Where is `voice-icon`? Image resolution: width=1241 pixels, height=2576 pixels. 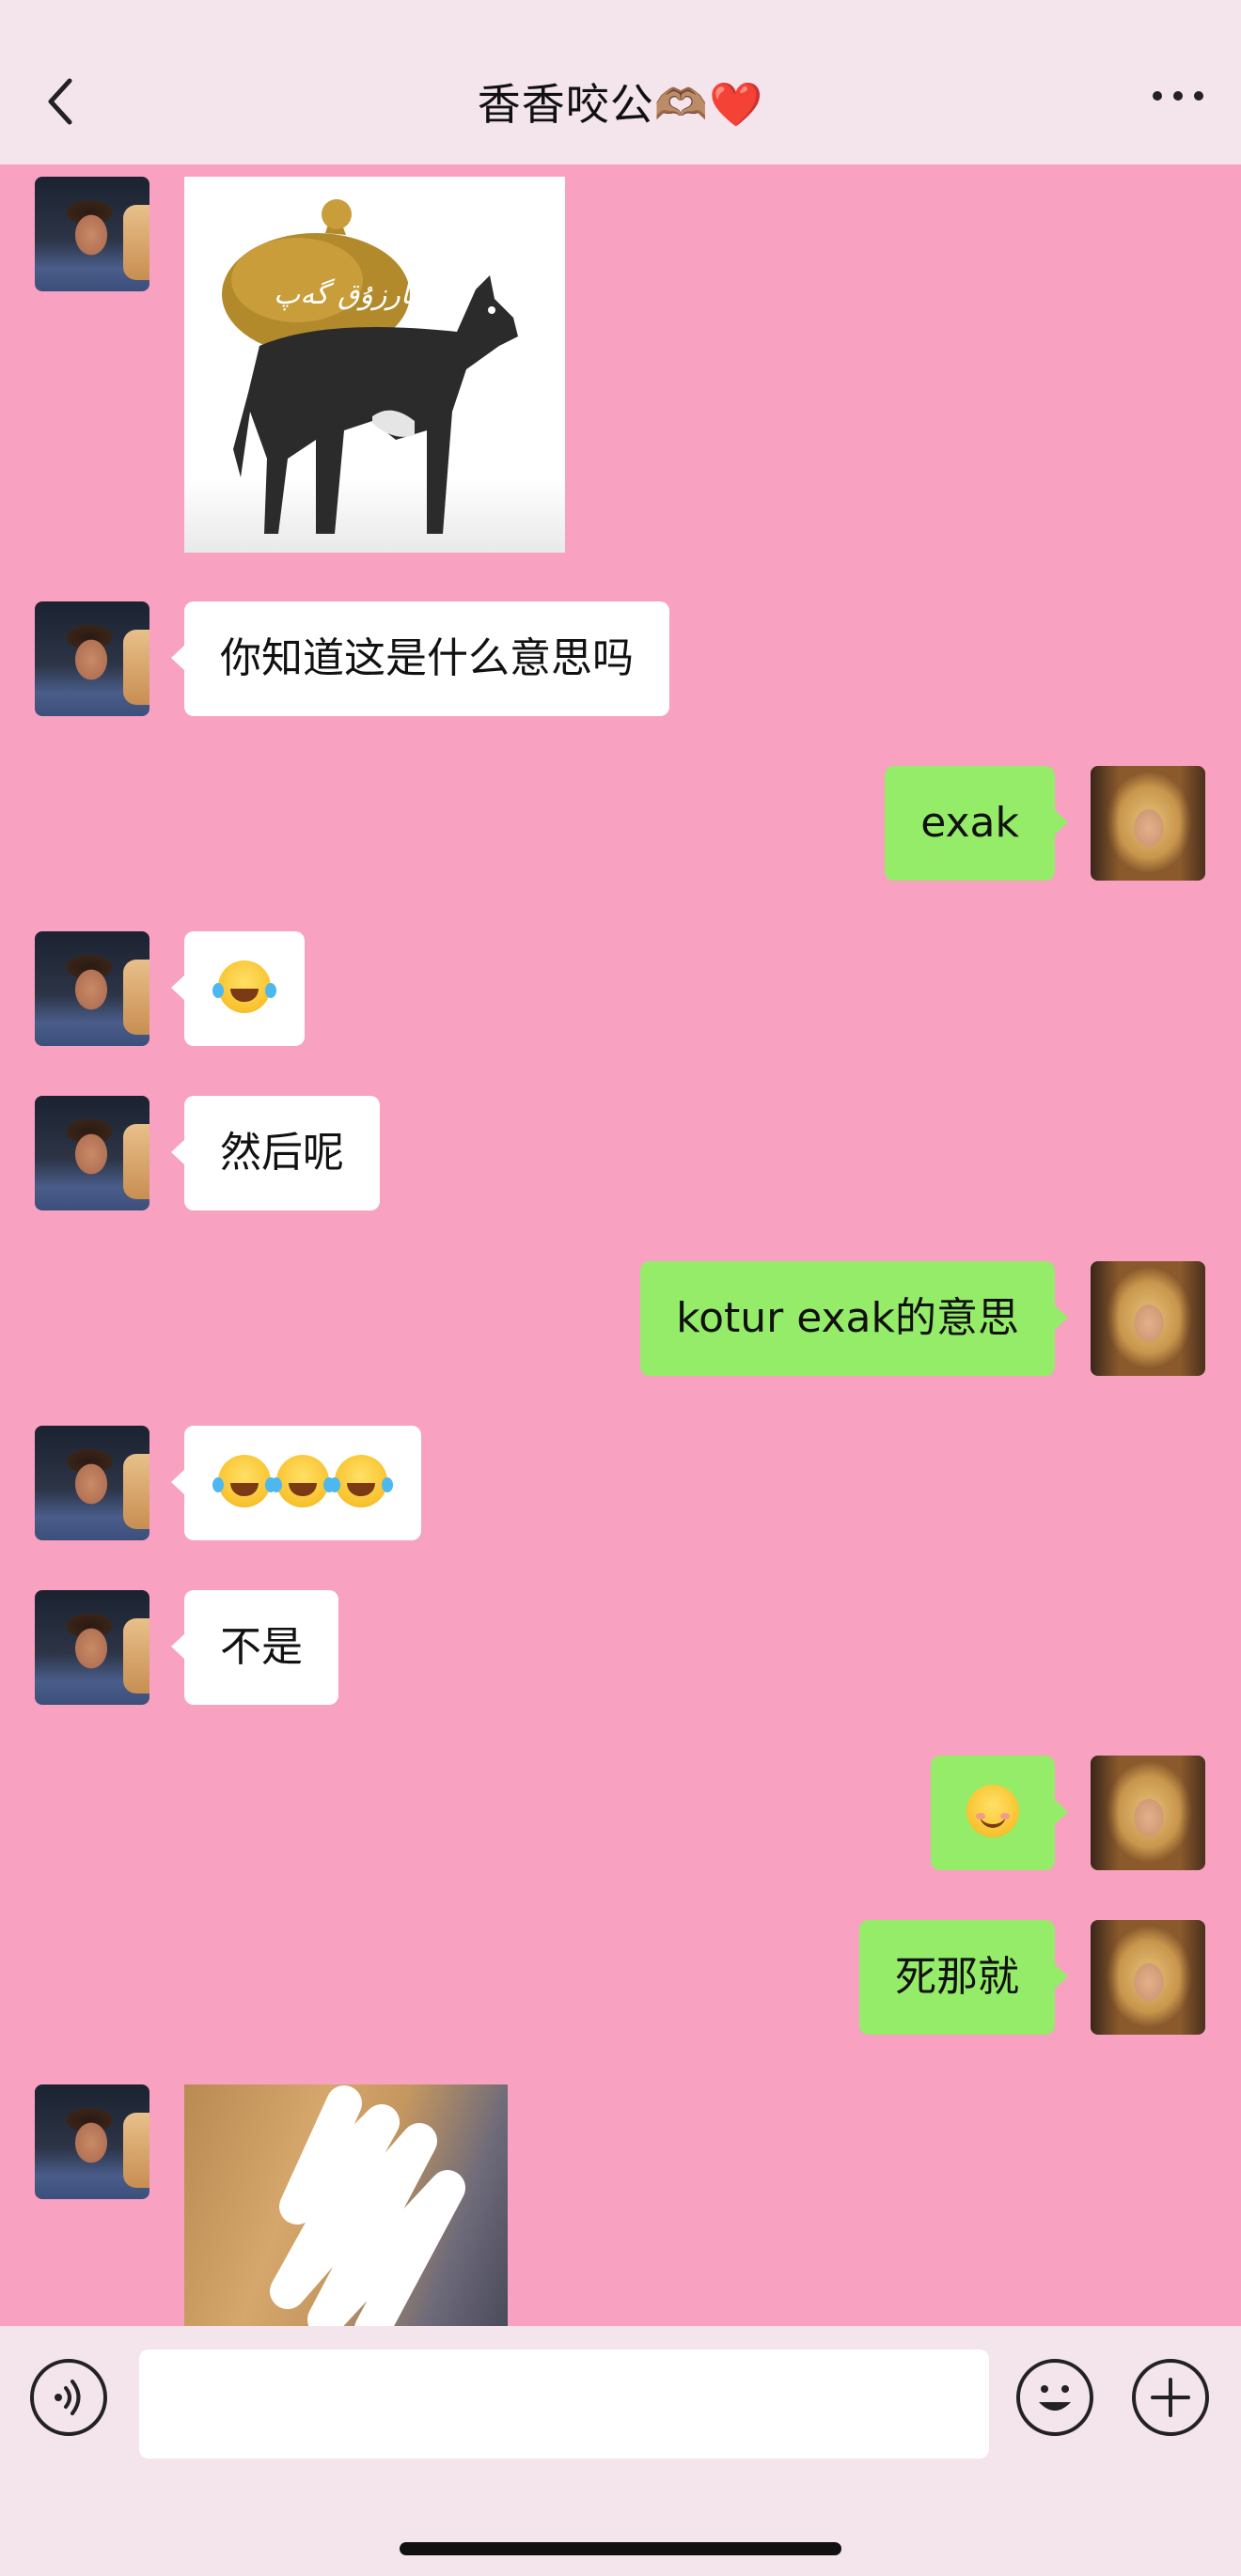 voice-icon is located at coordinates (68, 2397).